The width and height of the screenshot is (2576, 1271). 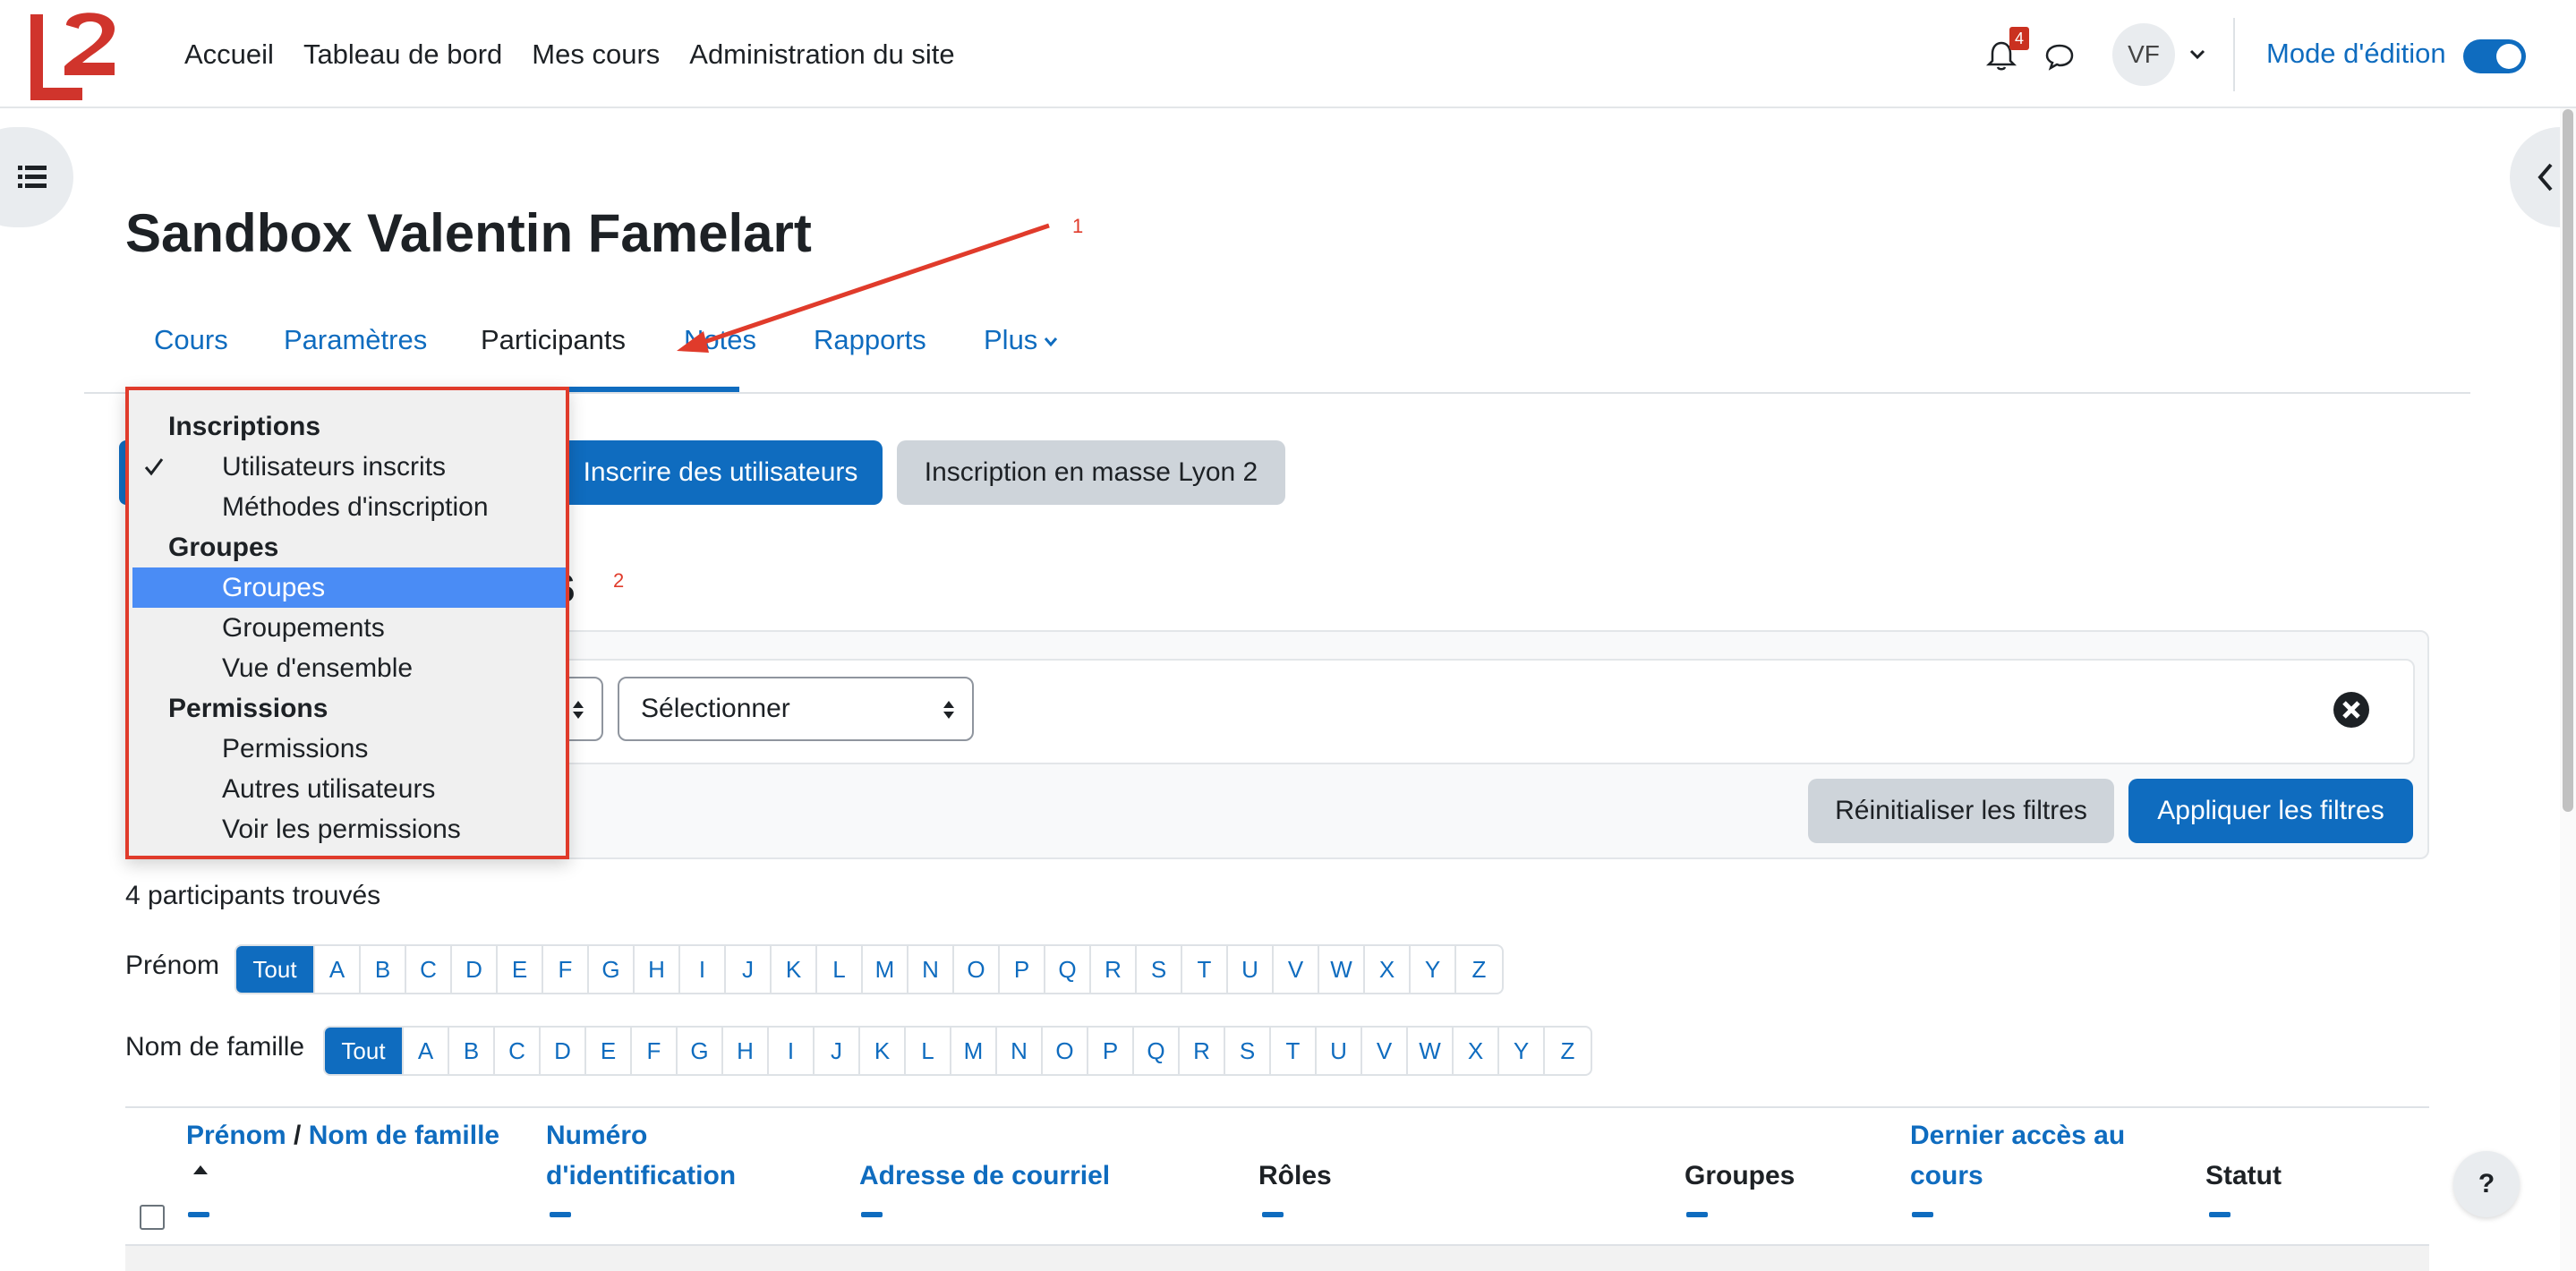 What do you see at coordinates (349, 587) in the screenshot?
I see `dropdown-item-groupes: Groupes` at bounding box center [349, 587].